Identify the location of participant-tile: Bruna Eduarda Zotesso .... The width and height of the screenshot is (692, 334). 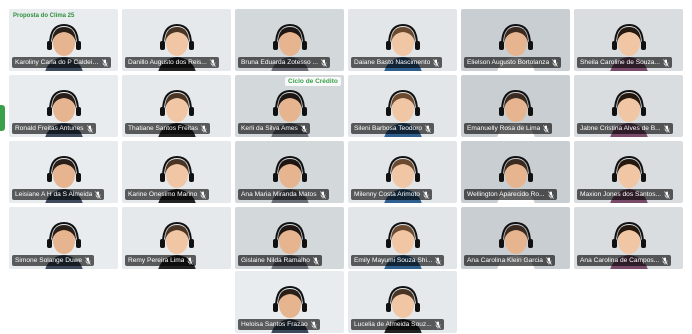
(289, 40).